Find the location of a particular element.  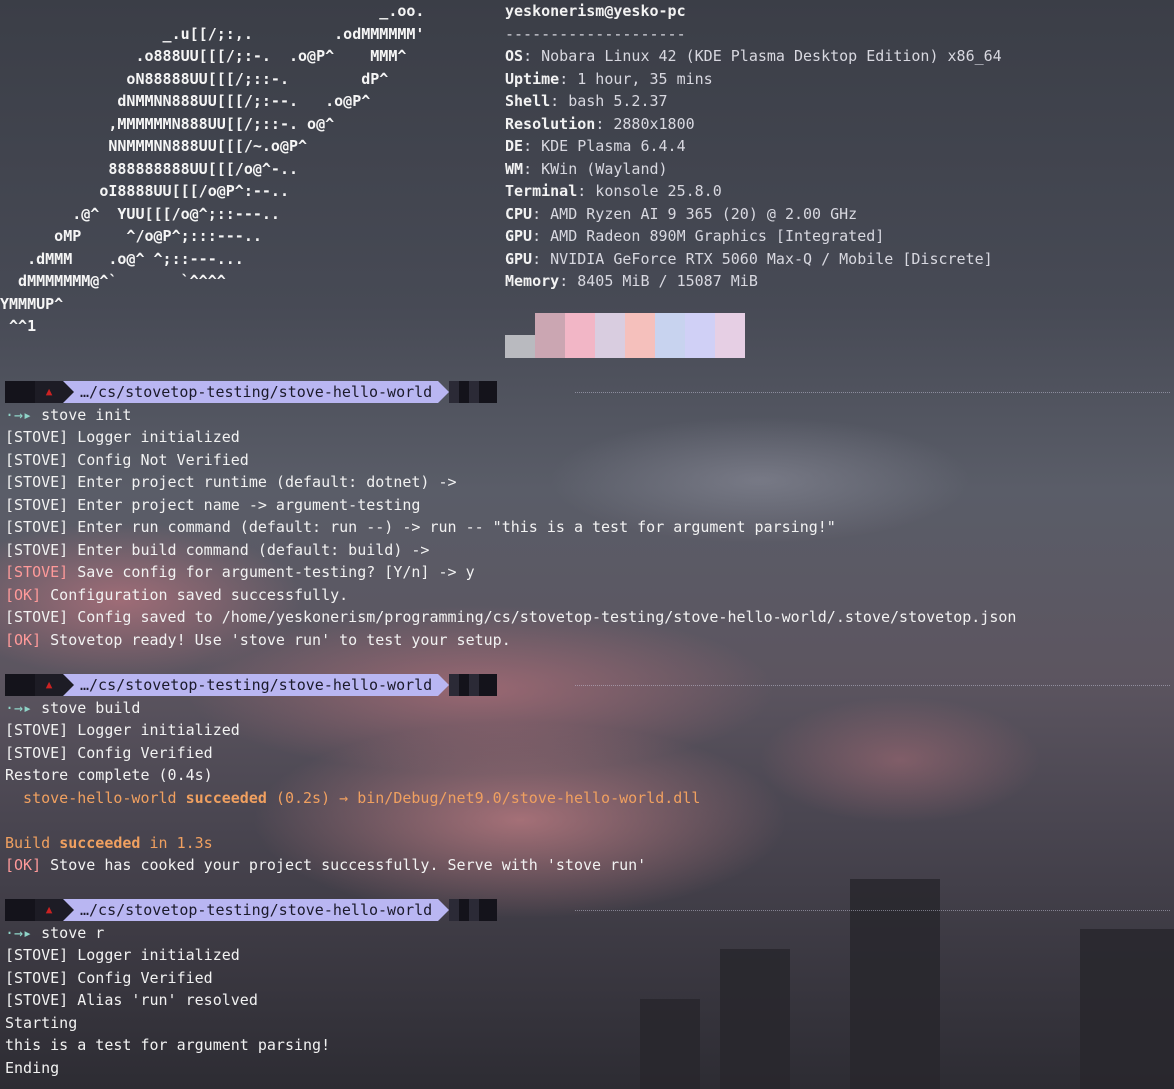

info-key: Resolution is located at coordinates (550, 123).